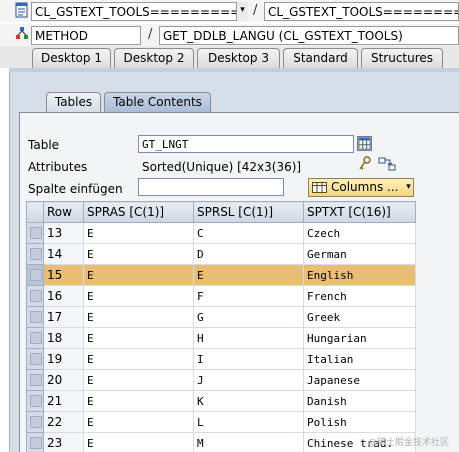 The width and height of the screenshot is (459, 452). I want to click on cell-row: 19, so click(63, 359).